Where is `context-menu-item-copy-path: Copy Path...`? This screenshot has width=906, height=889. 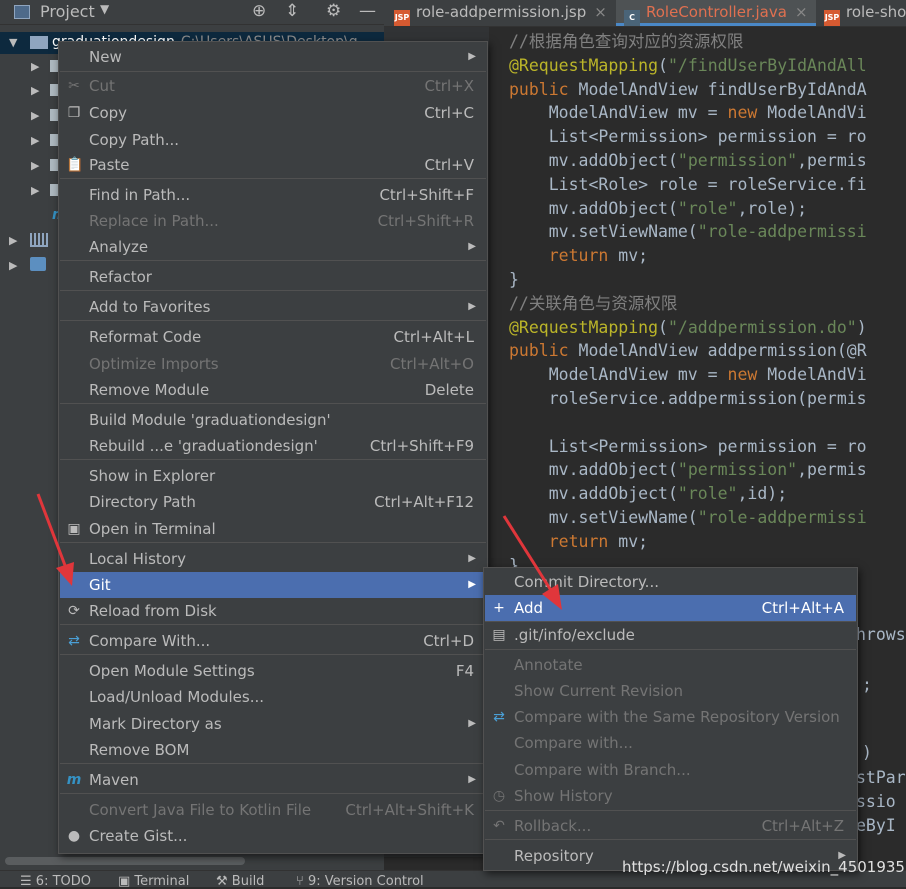
context-menu-item-copy-path: Copy Path... is located at coordinates (273, 140).